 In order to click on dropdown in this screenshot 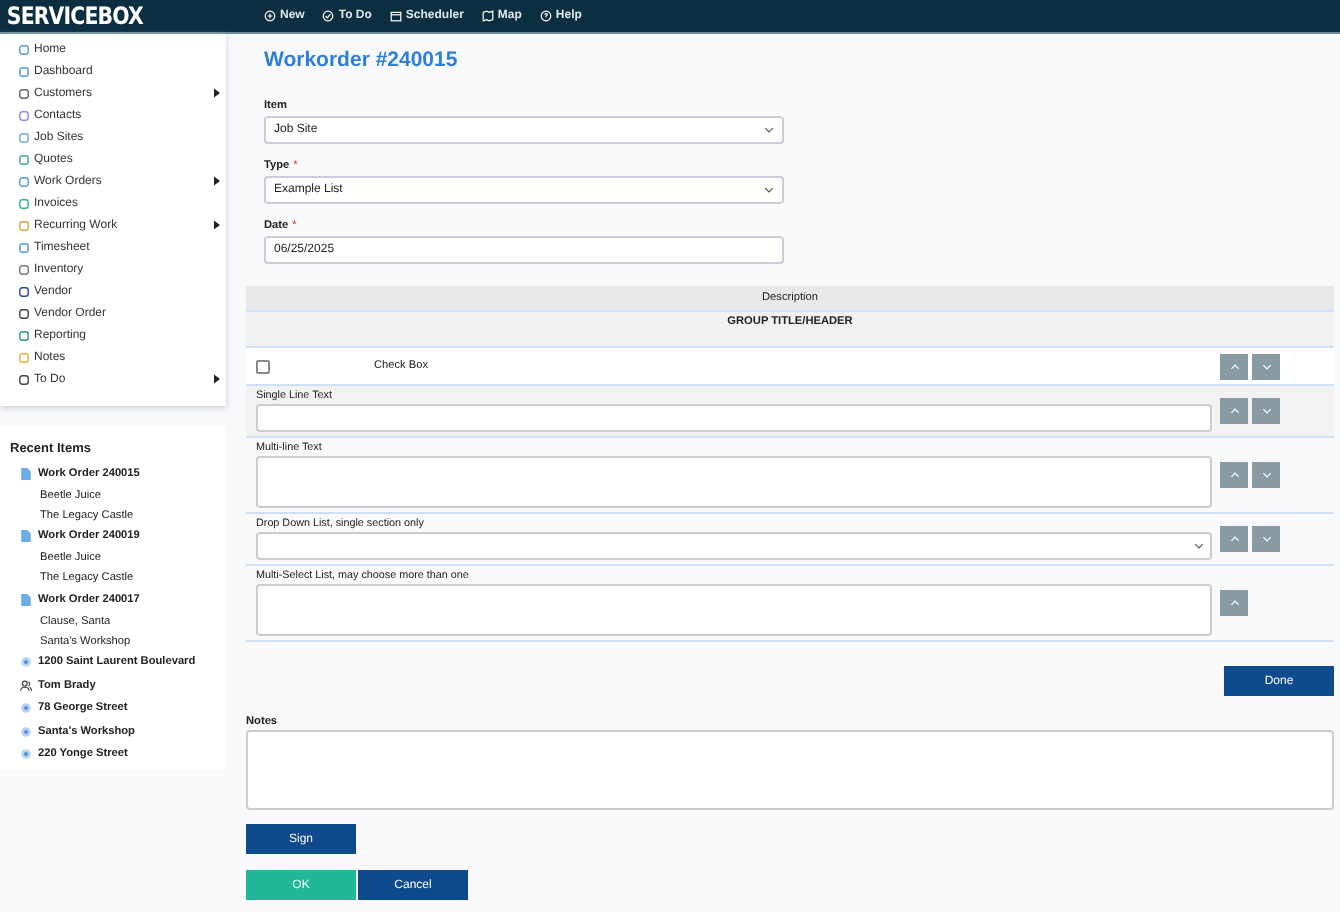, I will do `click(734, 546)`.